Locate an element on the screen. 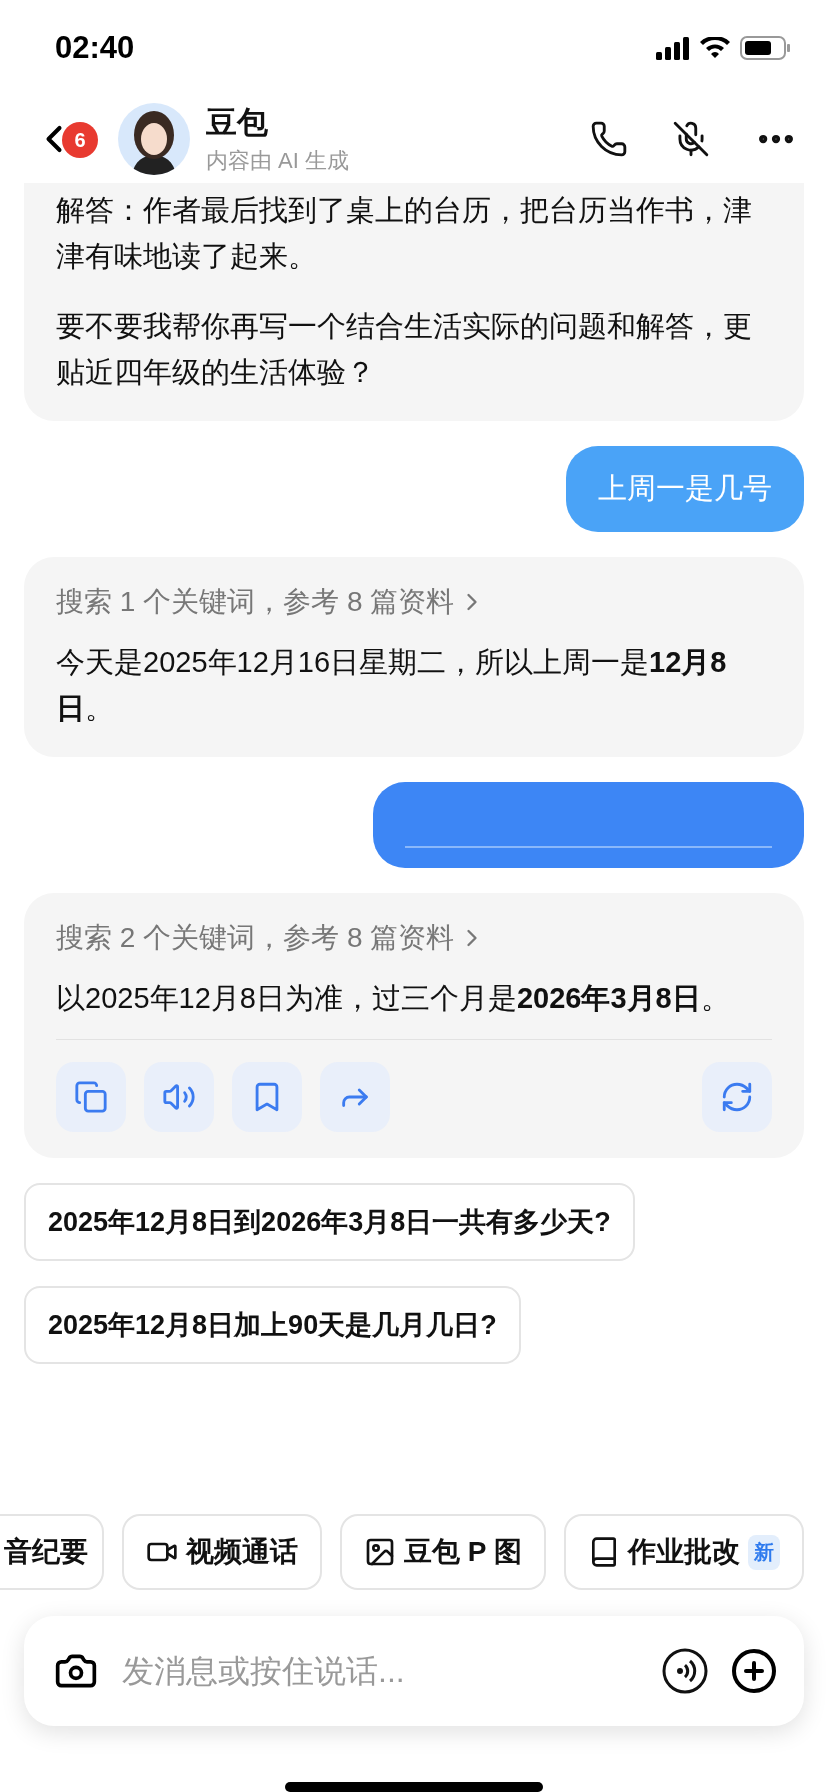  quick-action-chip: 作业批改 新 is located at coordinates (683, 1552).